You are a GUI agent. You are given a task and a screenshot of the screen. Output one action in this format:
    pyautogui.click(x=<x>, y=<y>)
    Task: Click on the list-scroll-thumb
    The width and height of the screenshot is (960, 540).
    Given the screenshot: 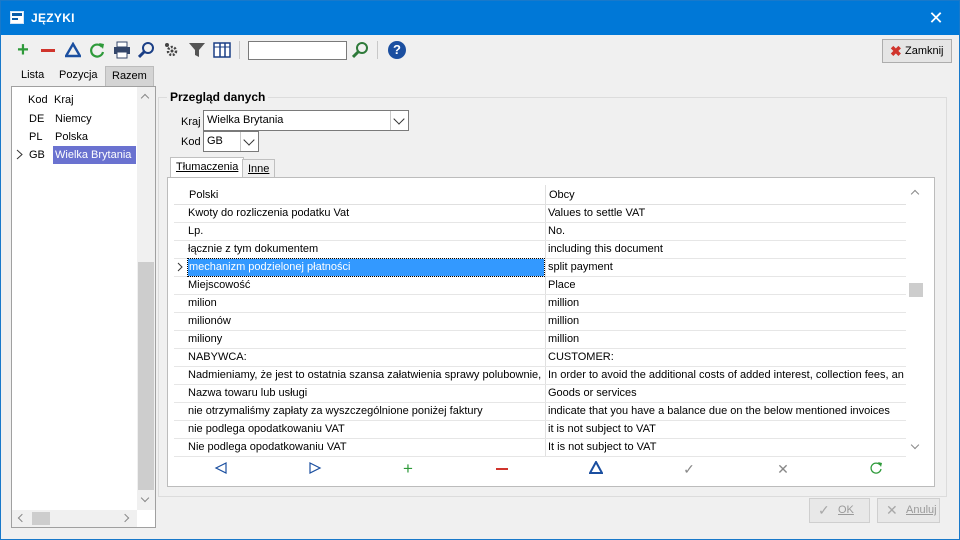 What is the action you would take?
    pyautogui.click(x=146, y=376)
    